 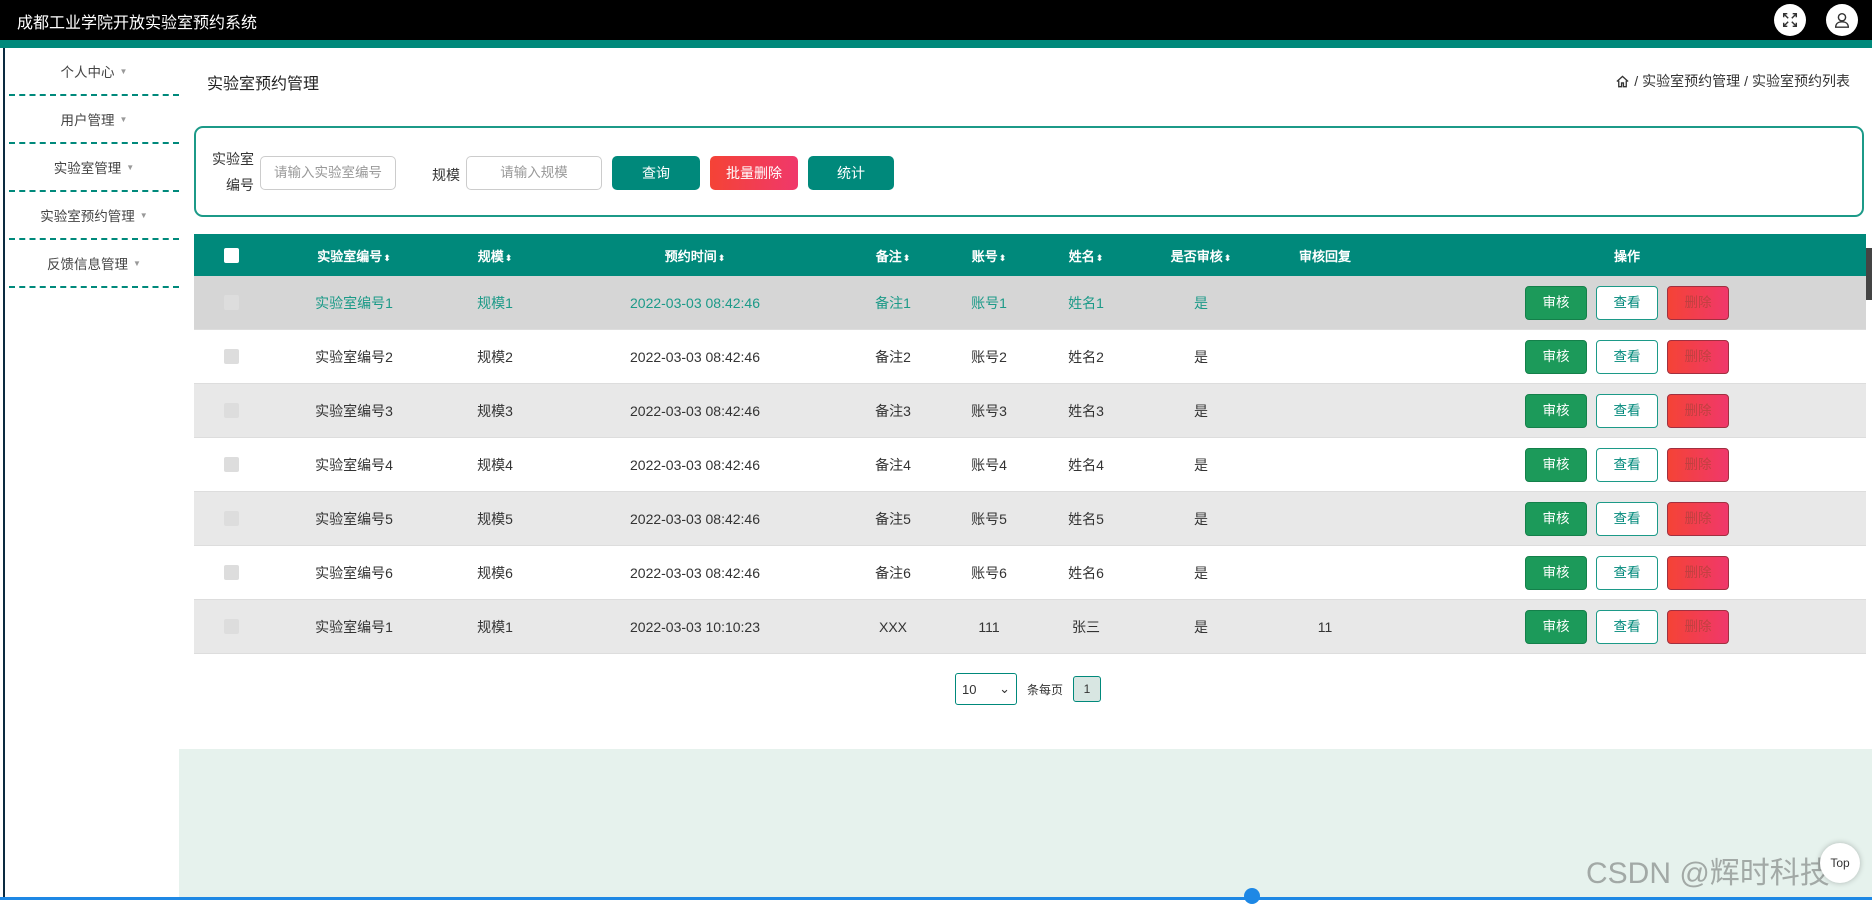 I want to click on header-lab-code: 实验室编号⬍, so click(x=354, y=255).